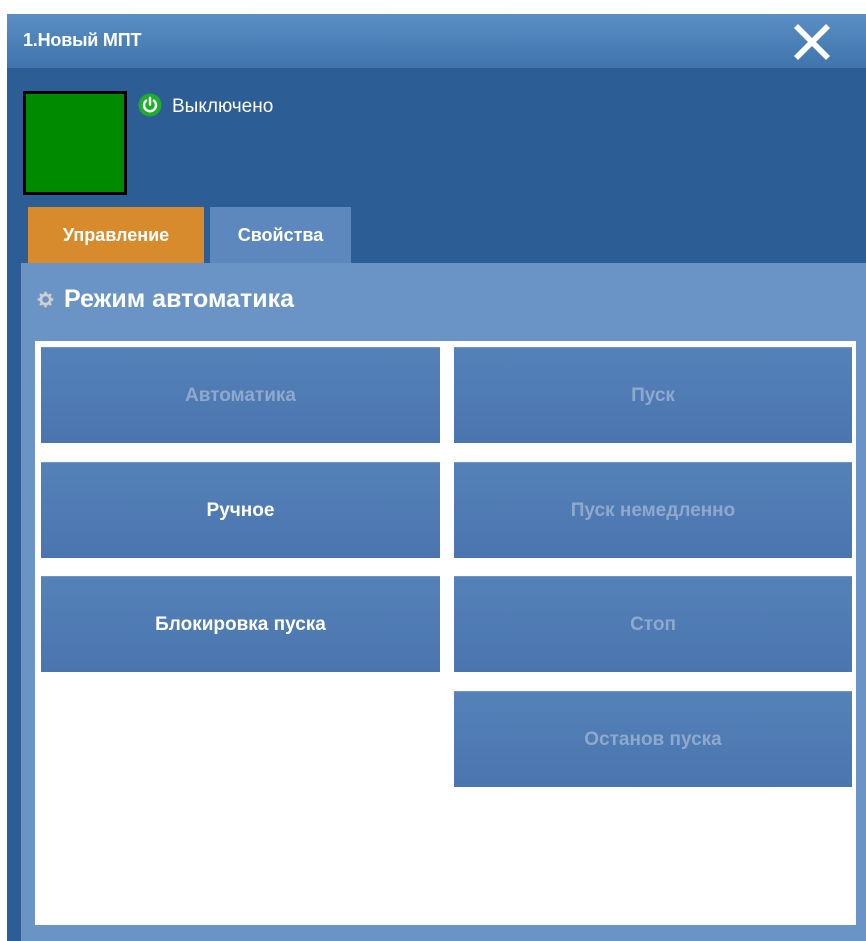  Describe the element at coordinates (280, 235) in the screenshot. I see `tab-properties: Свойства` at that location.